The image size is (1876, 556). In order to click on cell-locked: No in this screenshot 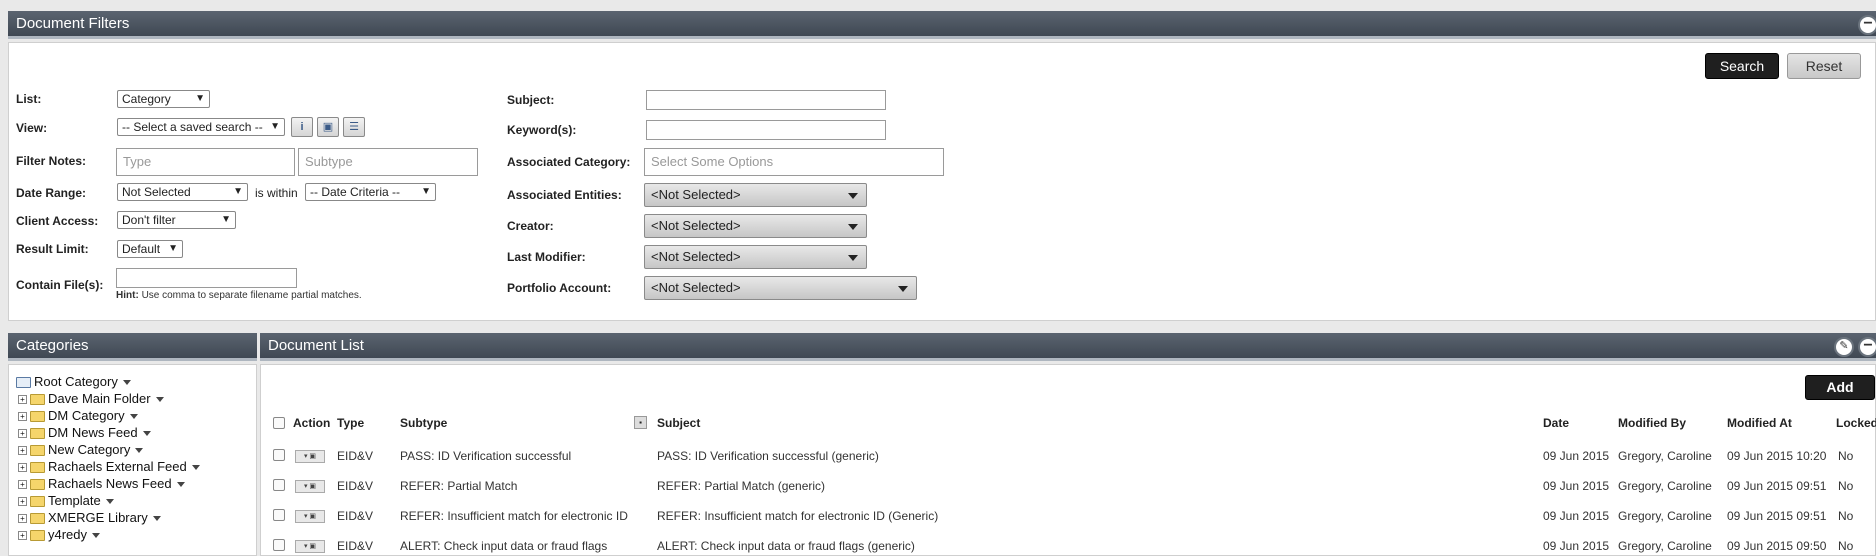, I will do `click(1846, 486)`.